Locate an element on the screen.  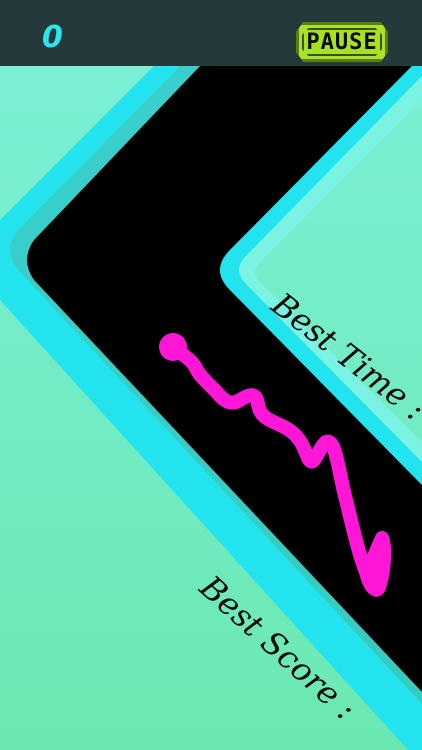
current-score: 0 is located at coordinates (52, 37).